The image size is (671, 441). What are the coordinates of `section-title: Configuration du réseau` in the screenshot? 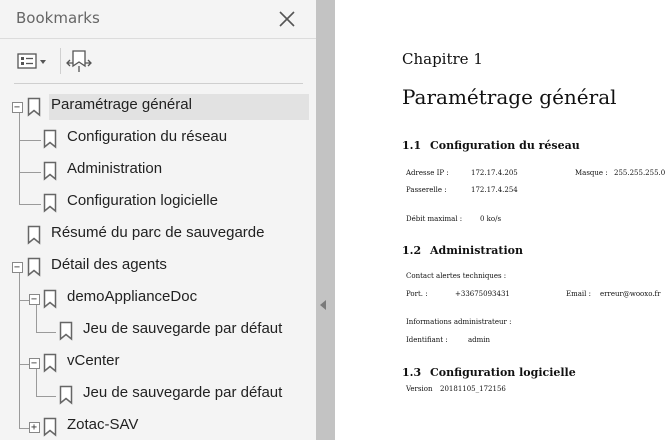 It's located at (505, 145).